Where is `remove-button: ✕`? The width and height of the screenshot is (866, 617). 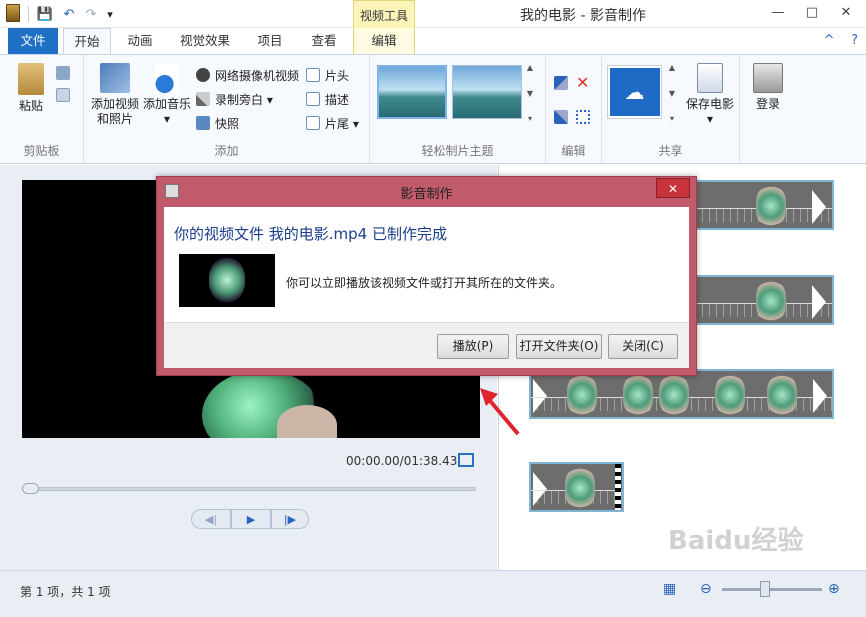 remove-button: ✕ is located at coordinates (585, 83).